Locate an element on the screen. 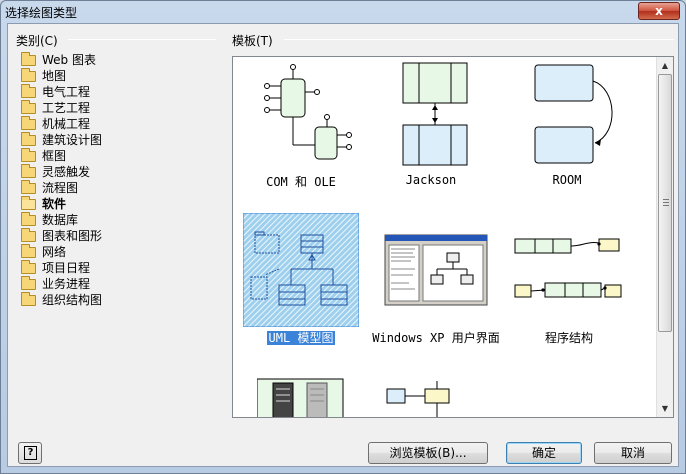 Image resolution: width=686 pixels, height=474 pixels. template-uml-selected: UML 模型图 is located at coordinates (301, 282).